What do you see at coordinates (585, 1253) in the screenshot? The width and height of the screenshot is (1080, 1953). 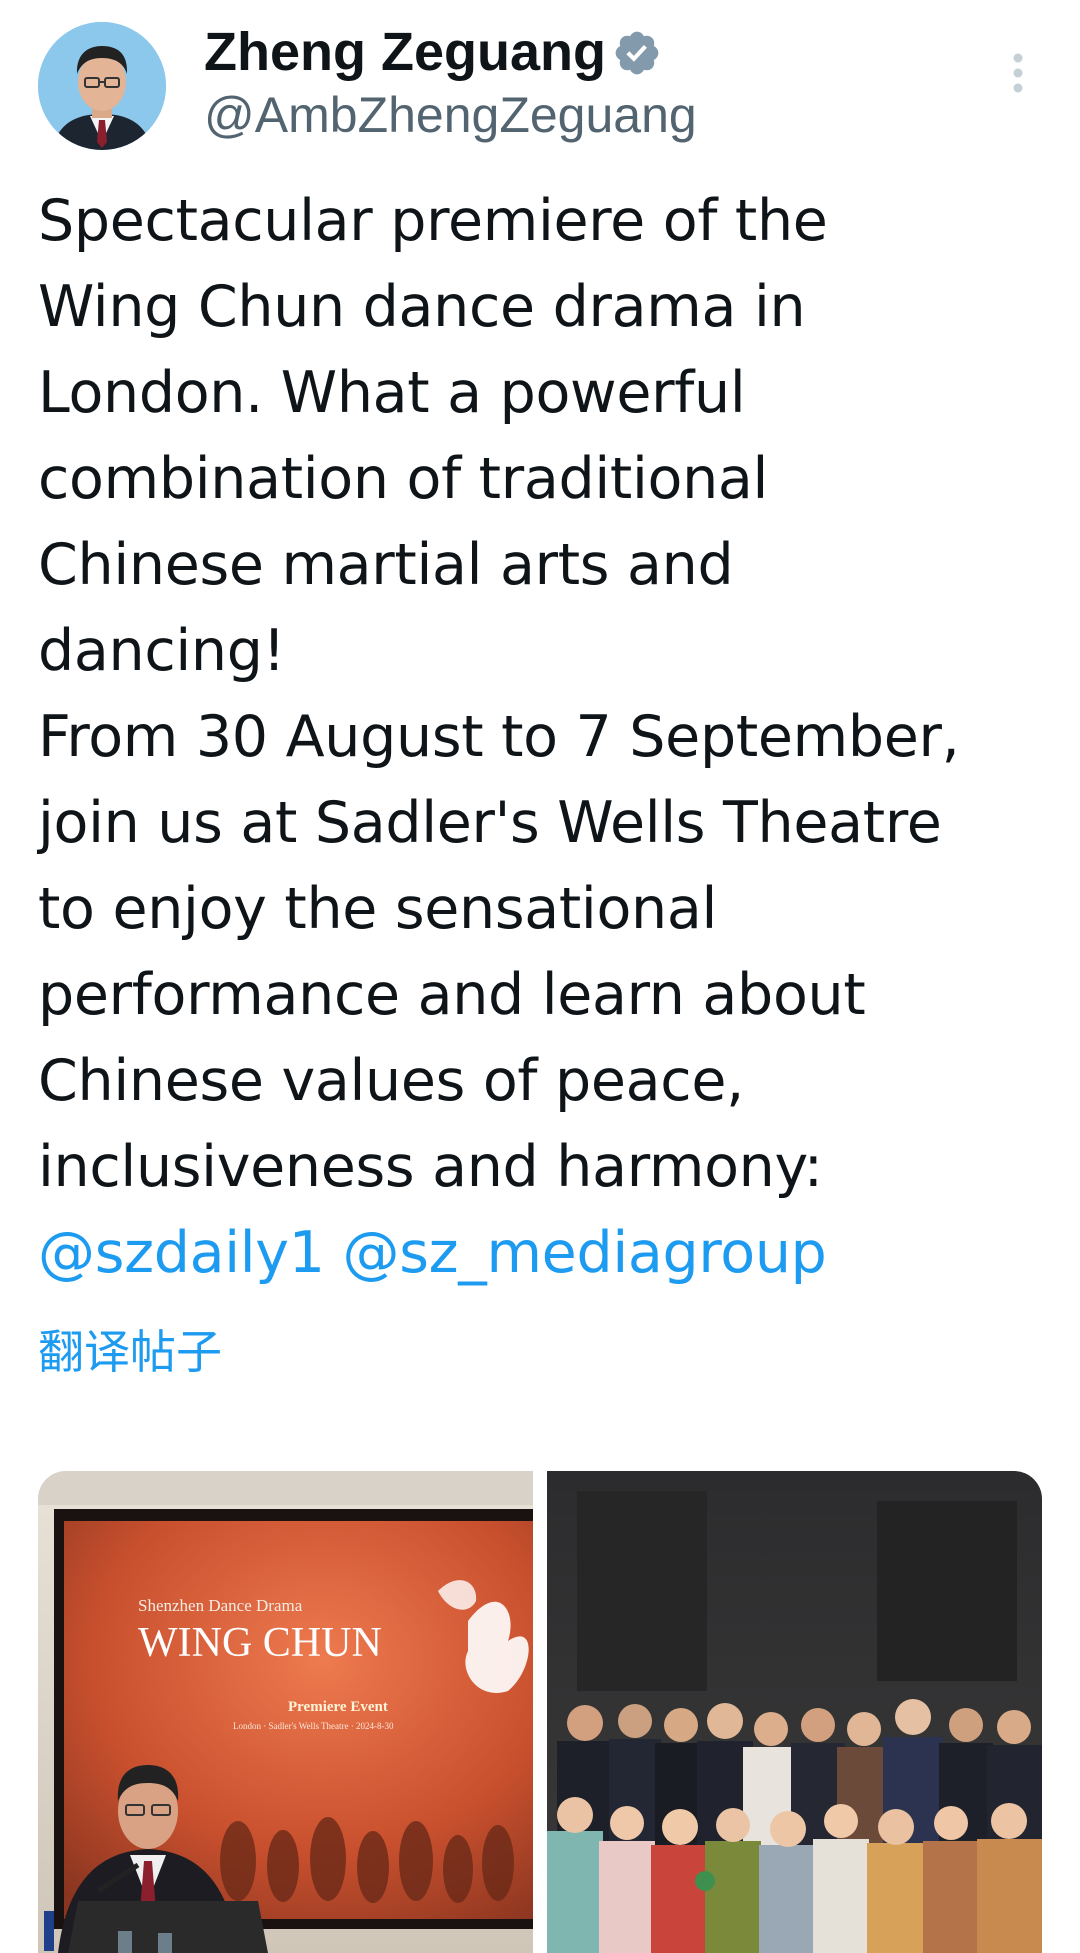 I see `mention-link-sz-mediagroup: @sz_mediagroup` at bounding box center [585, 1253].